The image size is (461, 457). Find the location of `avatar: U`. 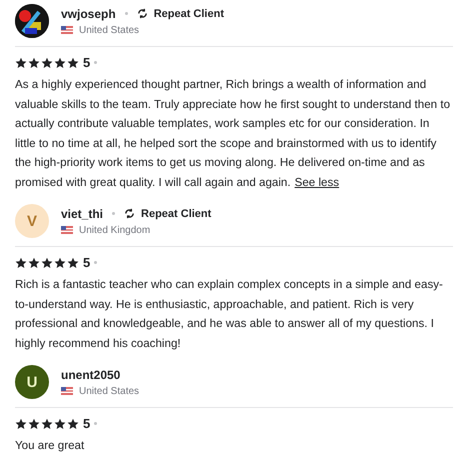

avatar: U is located at coordinates (32, 382).